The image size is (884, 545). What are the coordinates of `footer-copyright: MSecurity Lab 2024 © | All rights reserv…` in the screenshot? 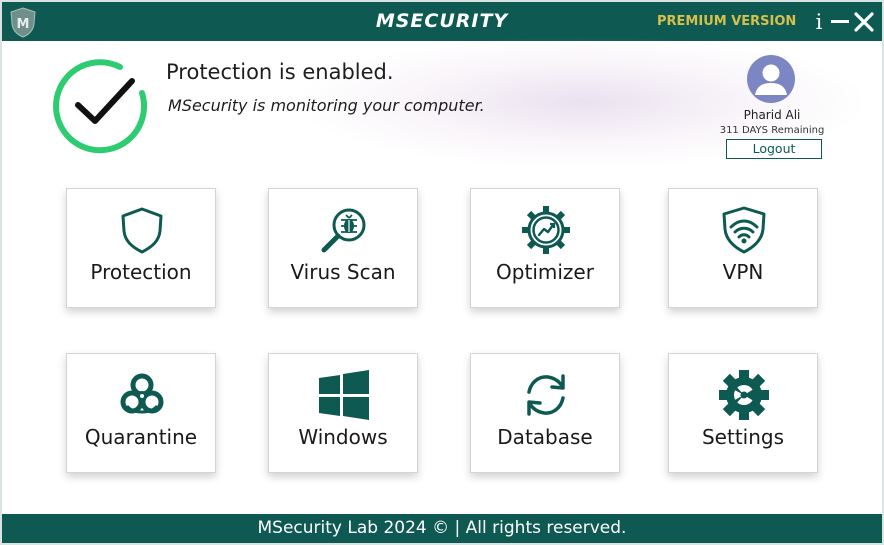 It's located at (442, 528).